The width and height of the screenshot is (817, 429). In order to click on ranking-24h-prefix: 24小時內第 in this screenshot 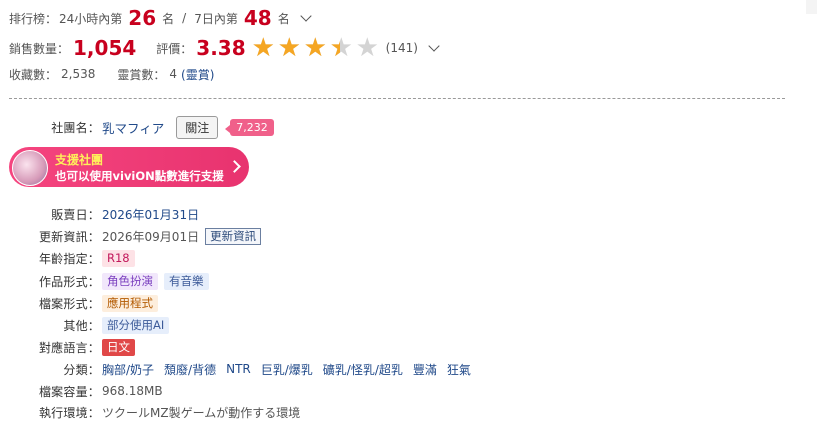, I will do `click(91, 18)`.